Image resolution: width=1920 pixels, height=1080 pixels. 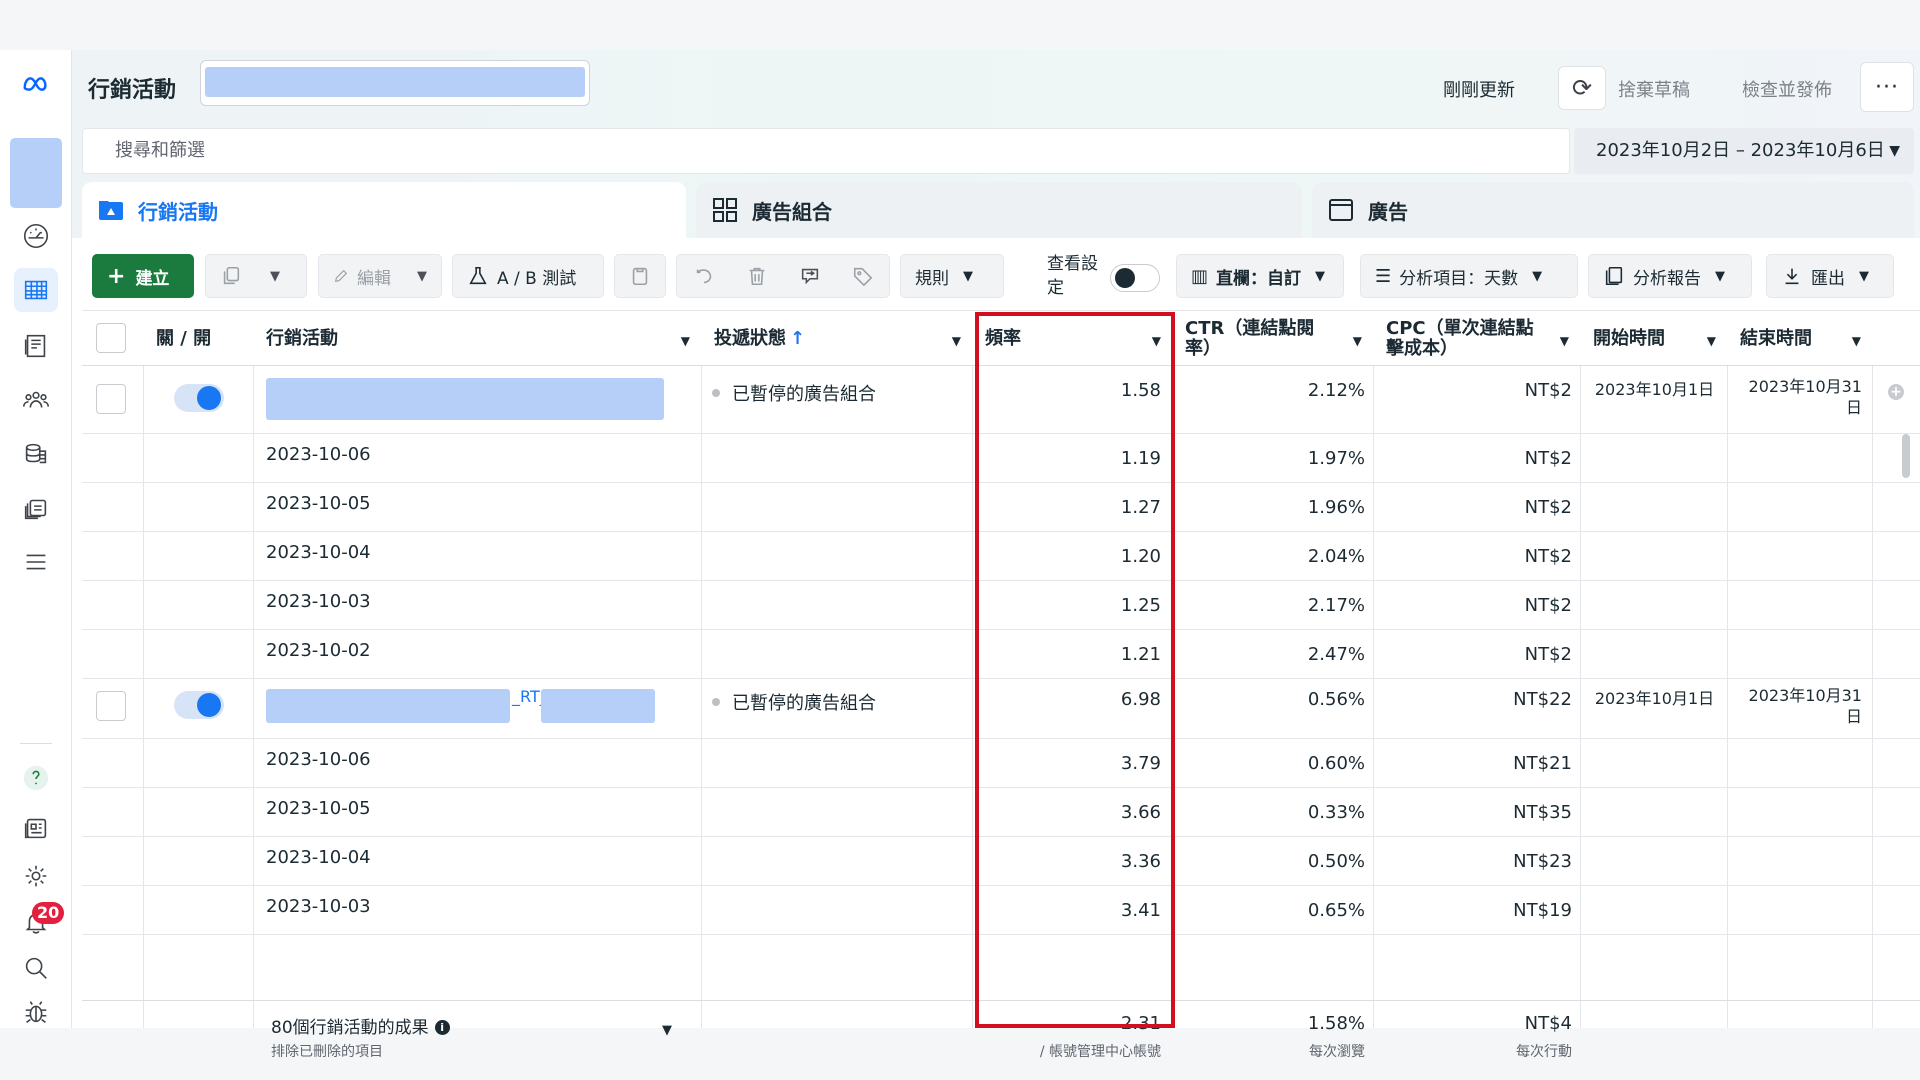 What do you see at coordinates (1544, 1052) in the screenshot?
I see `summary-cpc-note: 每次行動` at bounding box center [1544, 1052].